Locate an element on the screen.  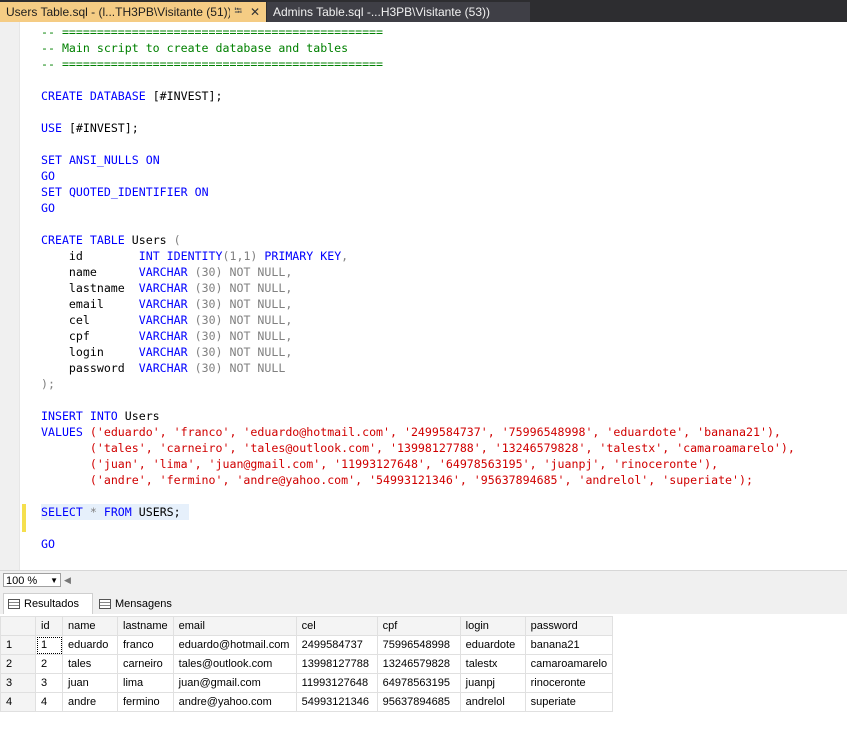
grid-cell: lima is located at coordinates (145, 683).